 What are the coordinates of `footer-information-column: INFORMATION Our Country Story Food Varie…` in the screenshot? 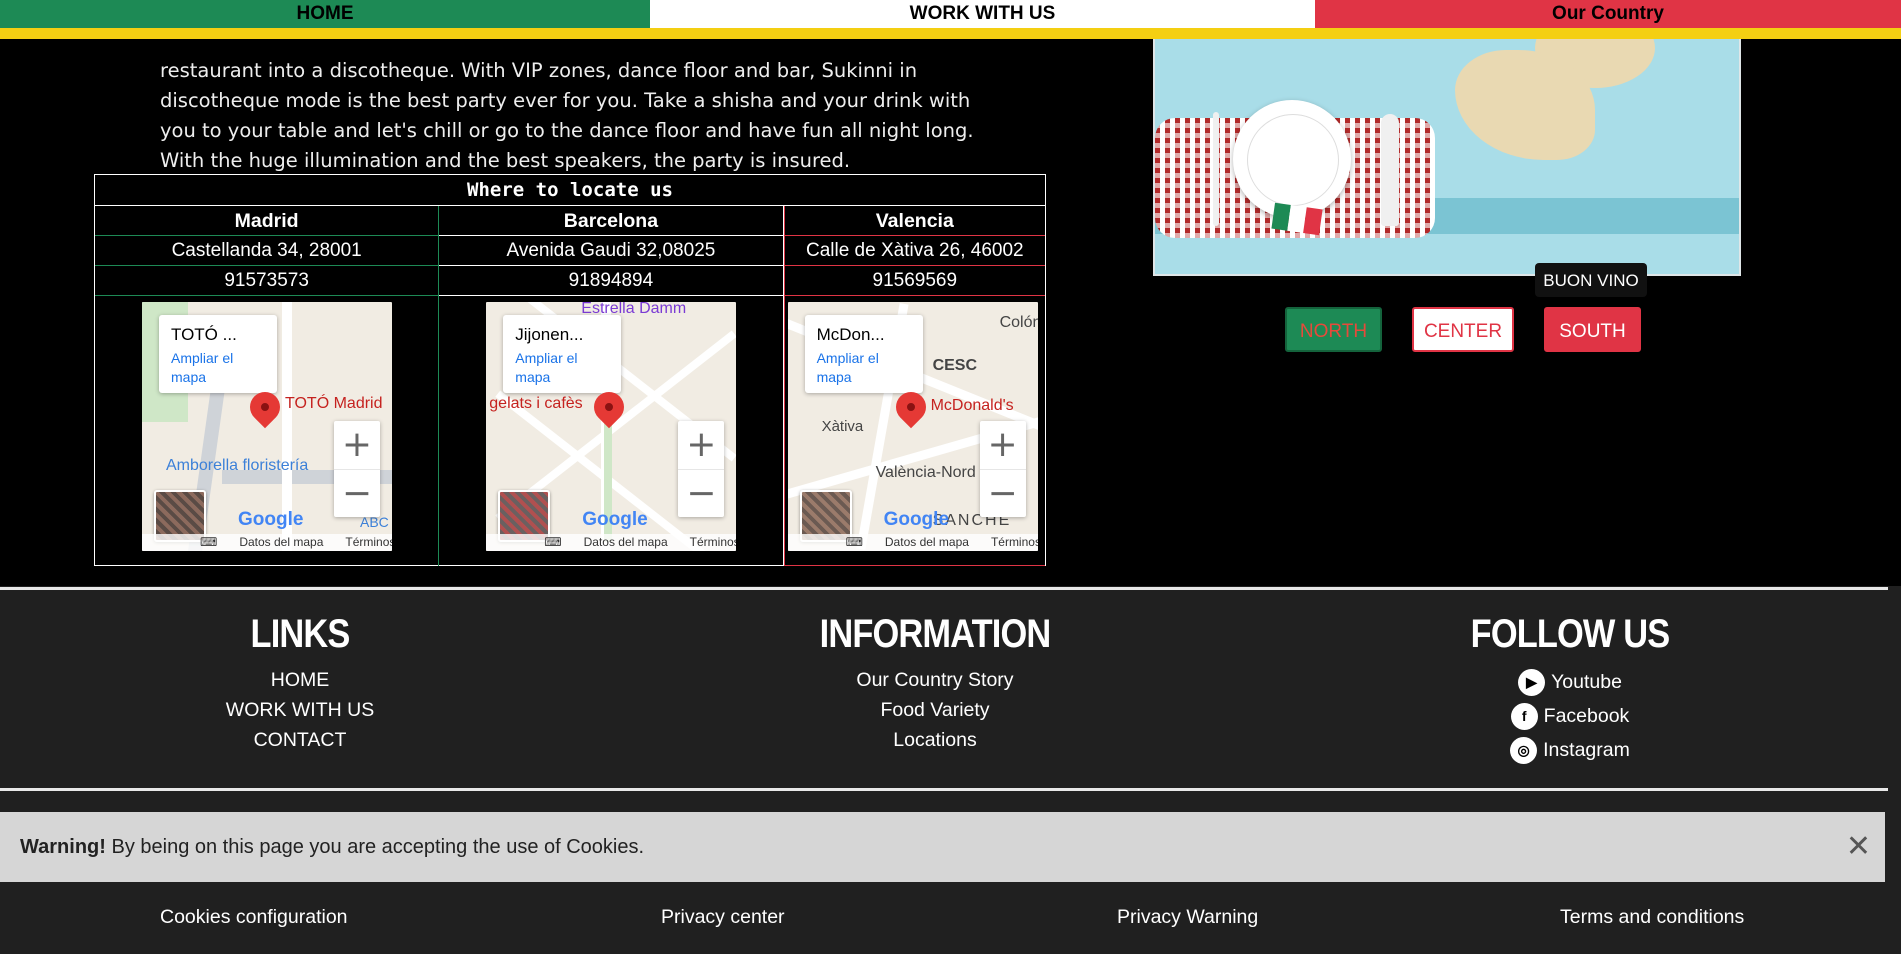 It's located at (935, 683).